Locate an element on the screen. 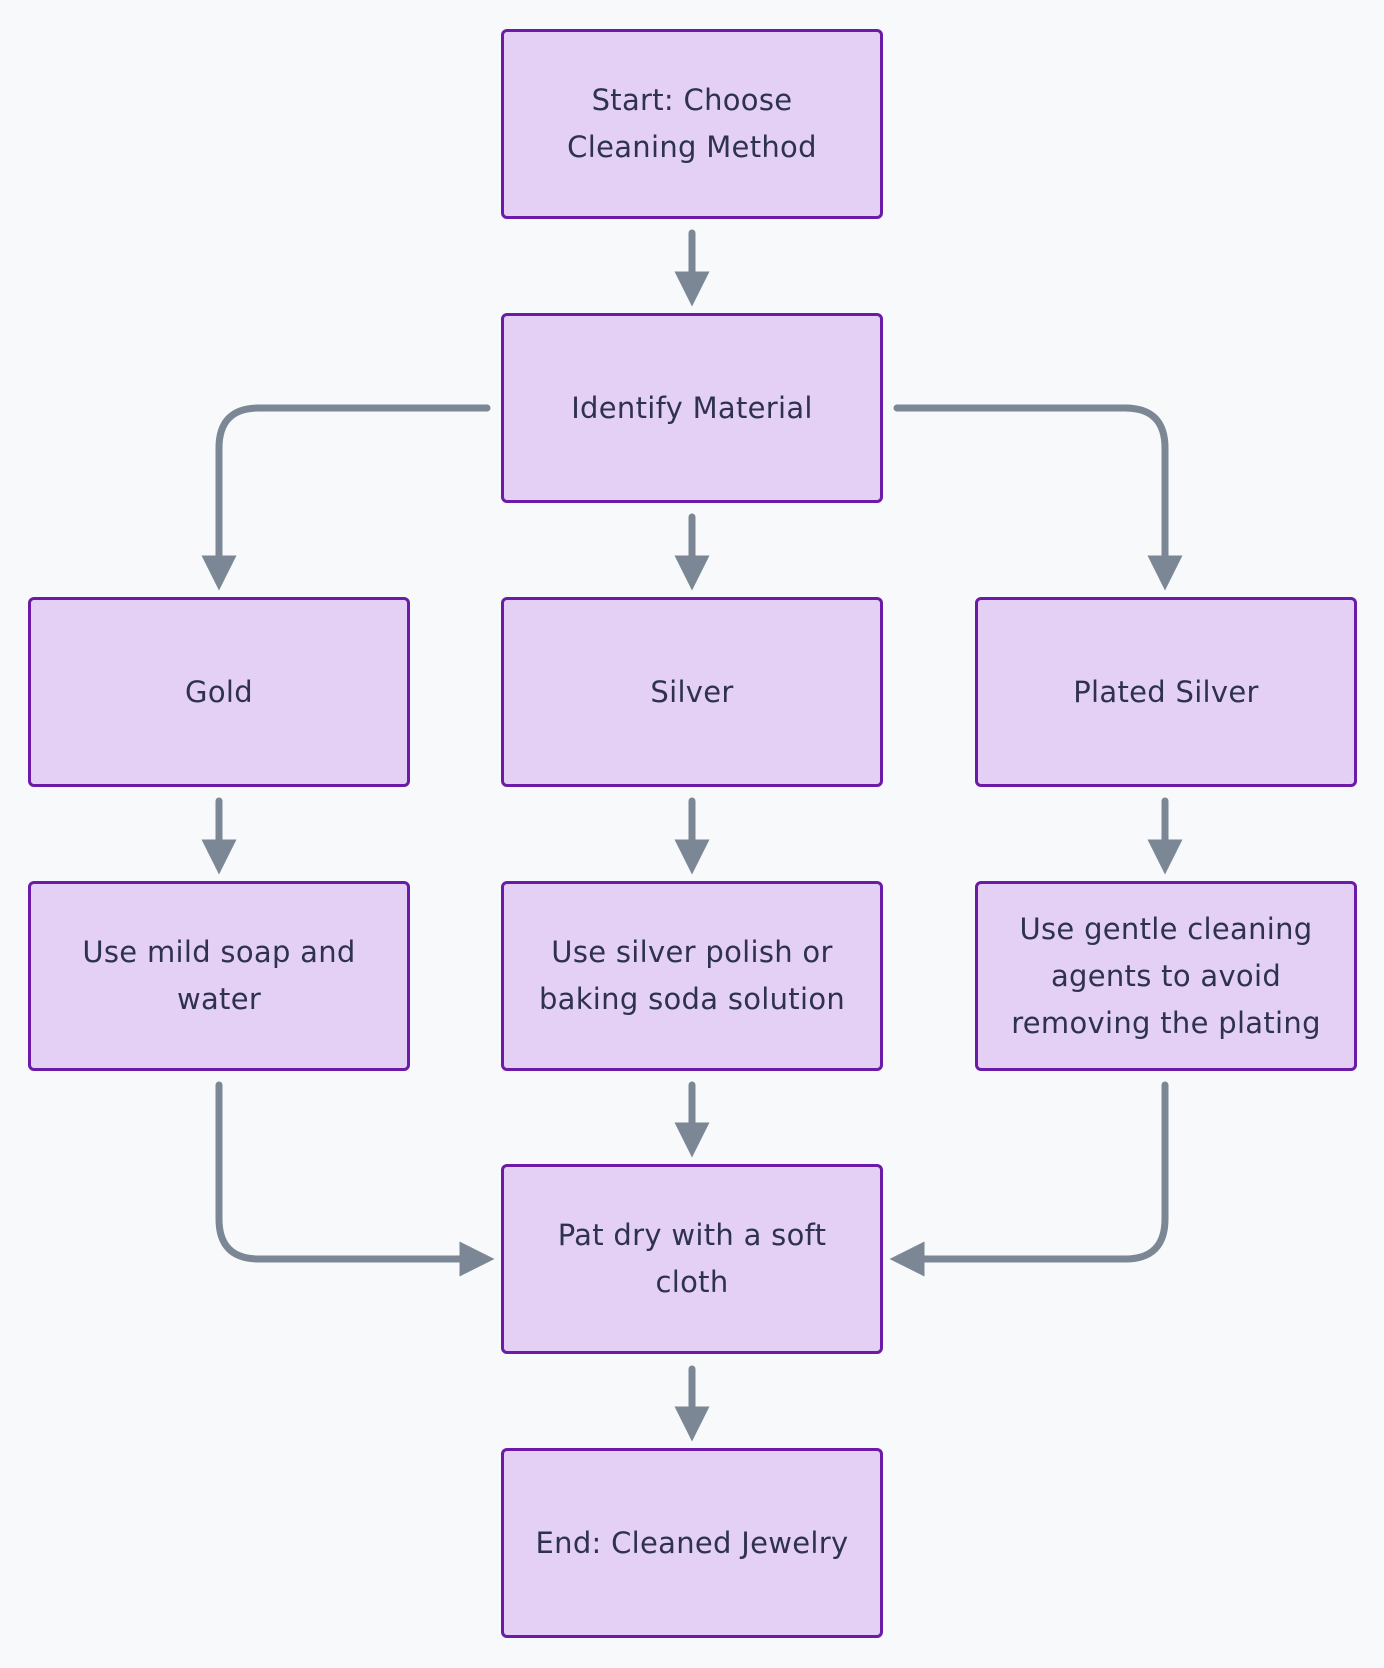  node-identify-material: Identify Material is located at coordinates (692, 408).